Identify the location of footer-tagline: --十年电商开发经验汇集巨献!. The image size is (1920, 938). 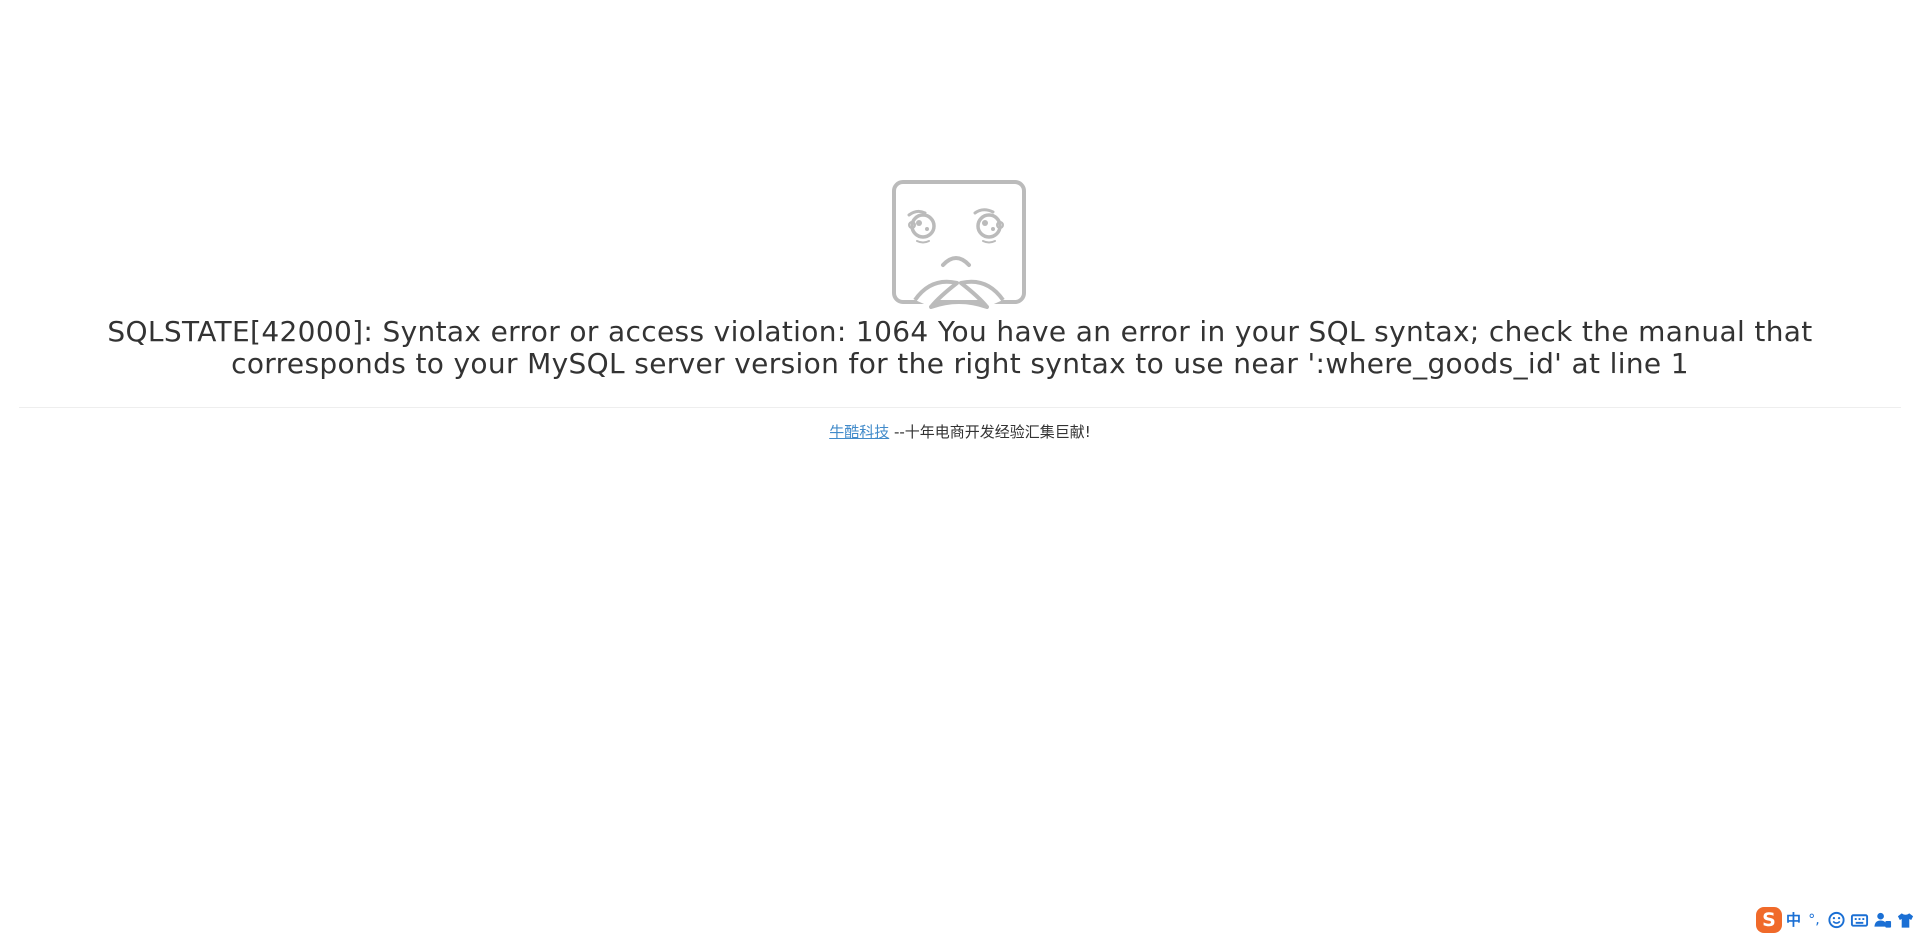
(990, 432).